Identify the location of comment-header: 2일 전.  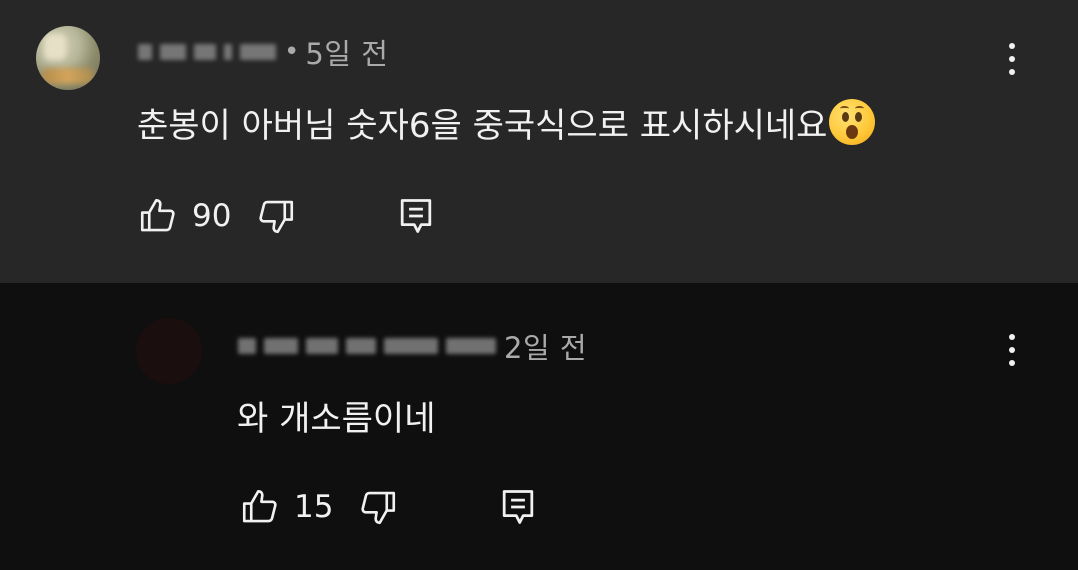
(412, 346).